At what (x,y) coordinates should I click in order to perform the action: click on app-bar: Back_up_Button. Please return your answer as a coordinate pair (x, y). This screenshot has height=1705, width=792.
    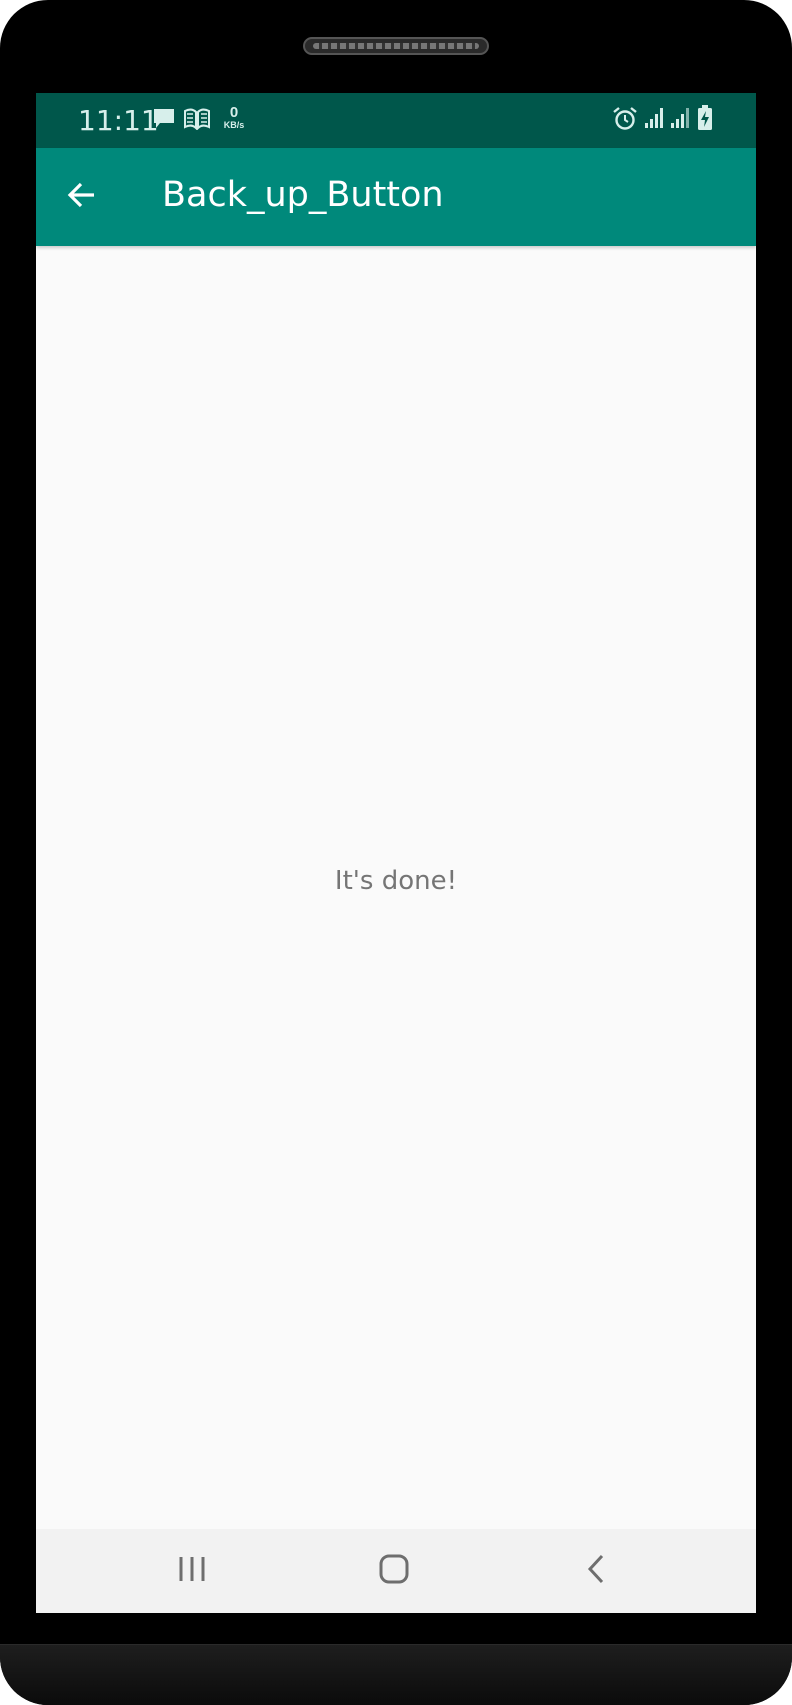
    Looking at the image, I should click on (396, 197).